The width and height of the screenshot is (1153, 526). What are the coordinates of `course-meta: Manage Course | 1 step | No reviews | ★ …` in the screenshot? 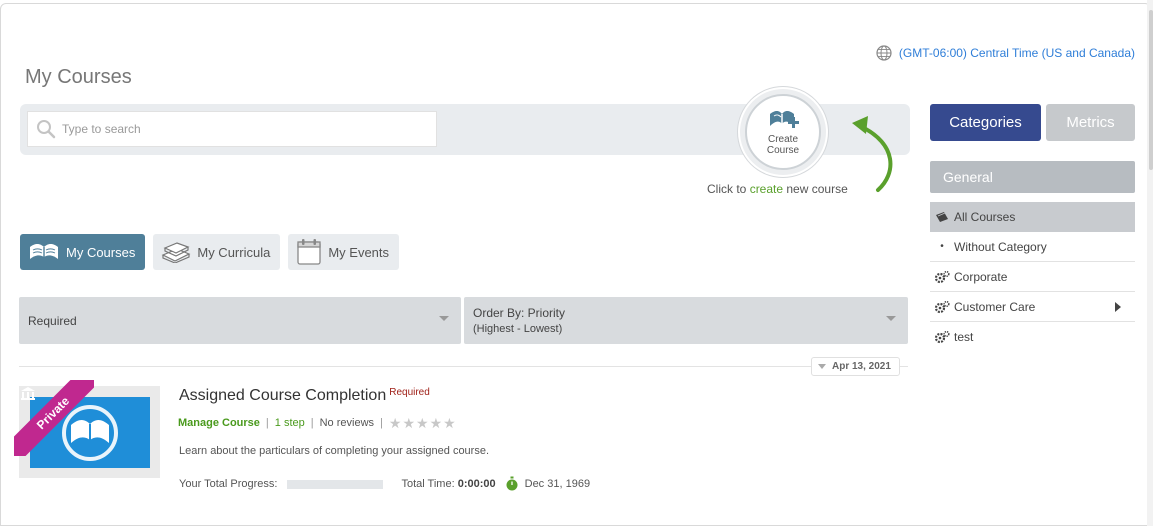 It's located at (317, 423).